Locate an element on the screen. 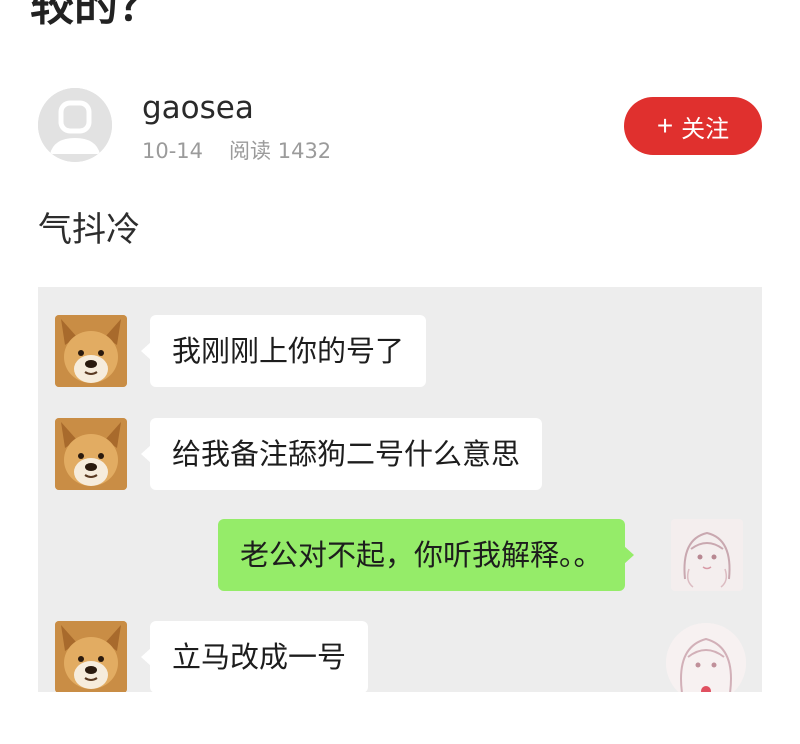  chat-message-2: 给我备注舔狗二号什么意思 is located at coordinates (341, 454).